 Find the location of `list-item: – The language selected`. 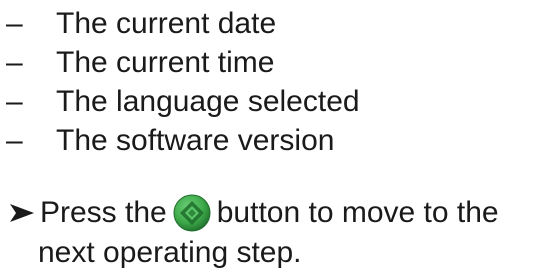

list-item: – The language selected is located at coordinates (183, 101).